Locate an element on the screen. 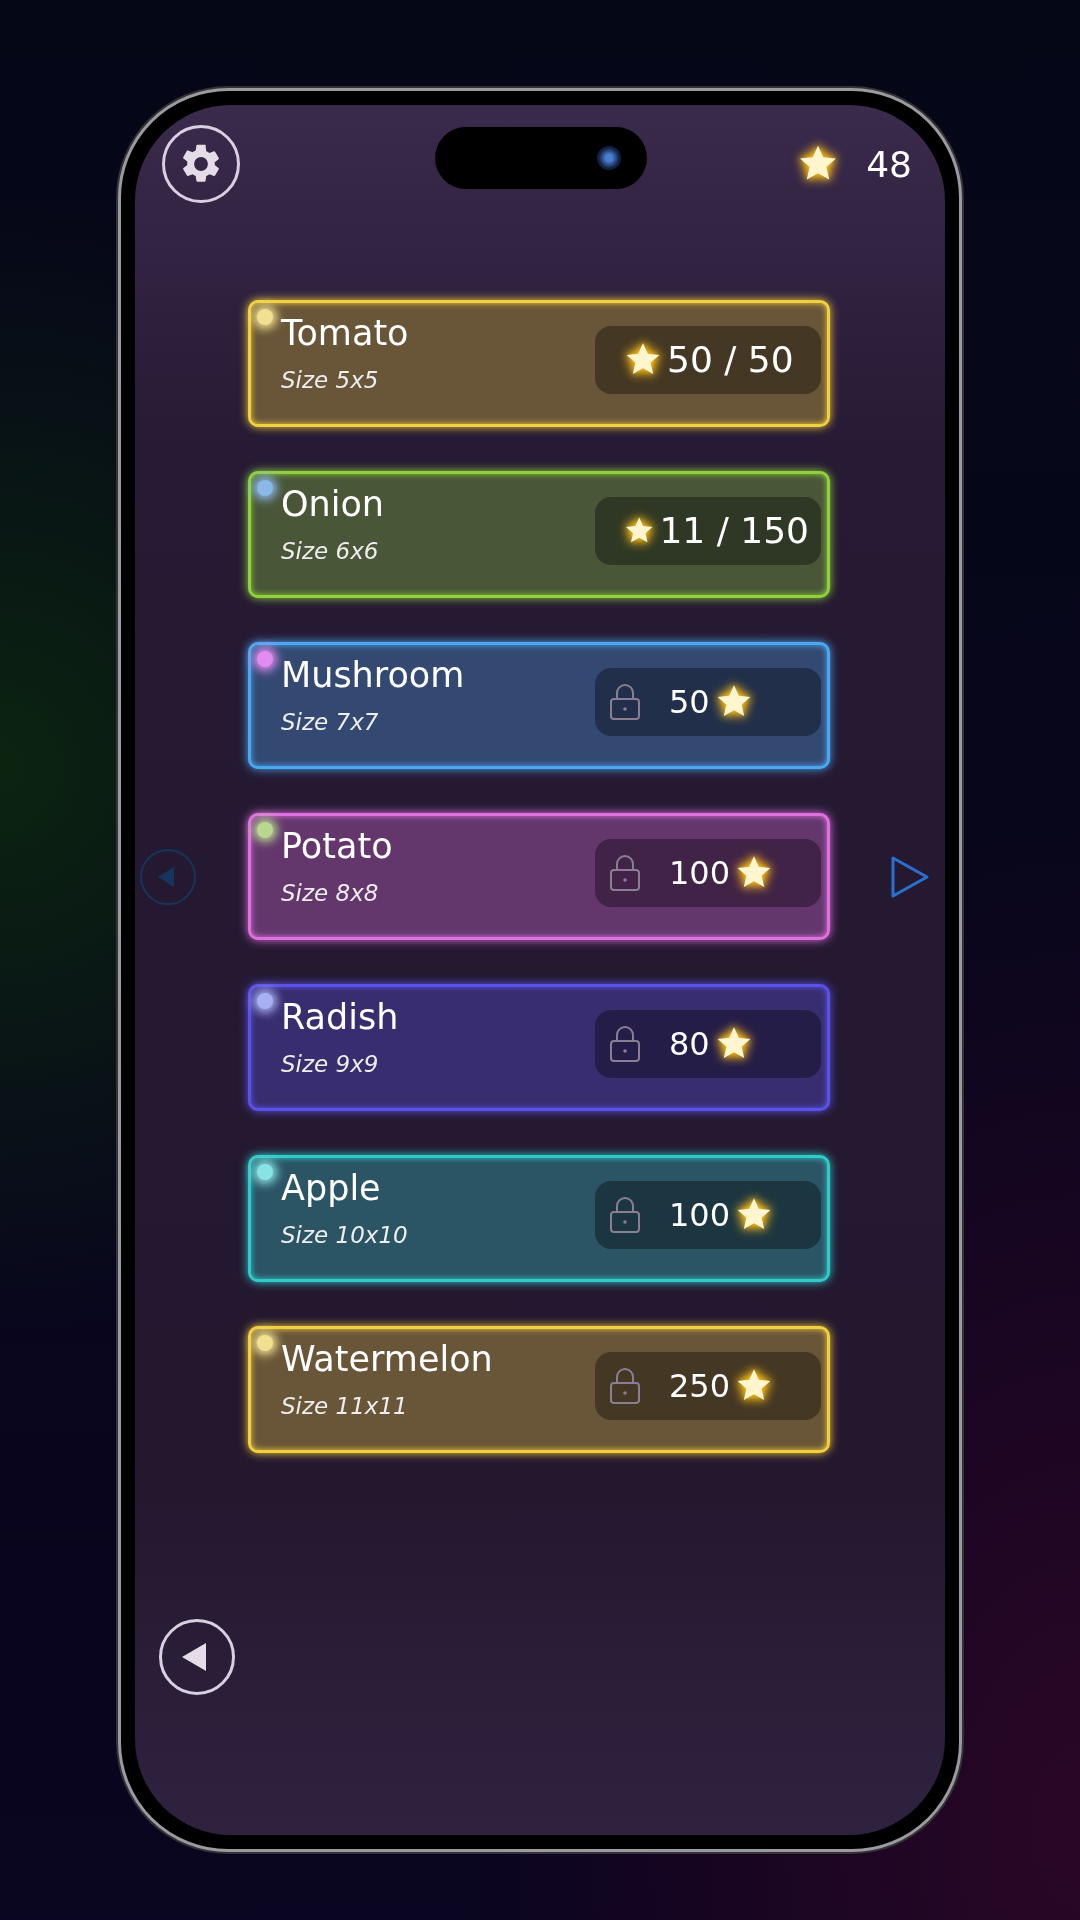  settings-button is located at coordinates (201, 164).